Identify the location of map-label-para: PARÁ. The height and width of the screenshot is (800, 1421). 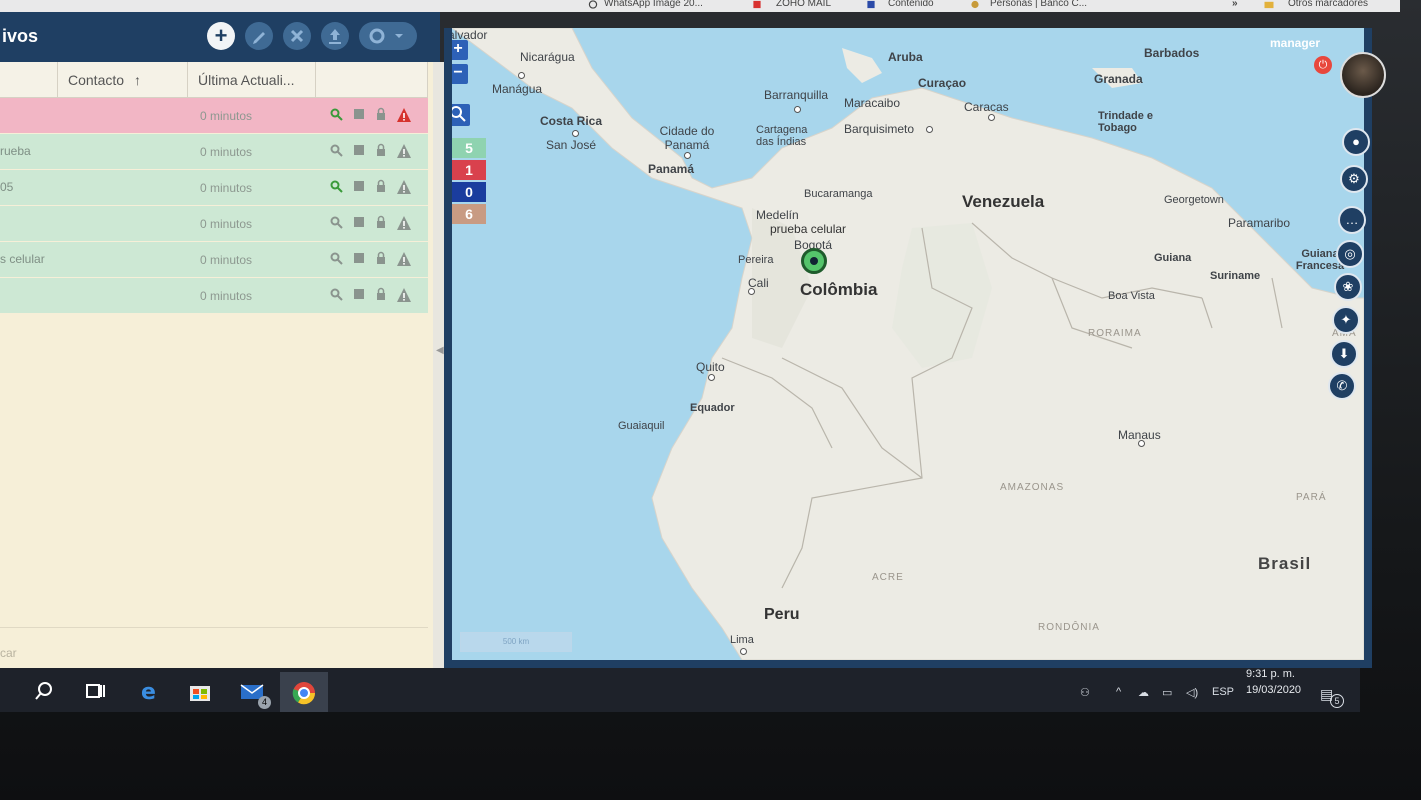
(1311, 497).